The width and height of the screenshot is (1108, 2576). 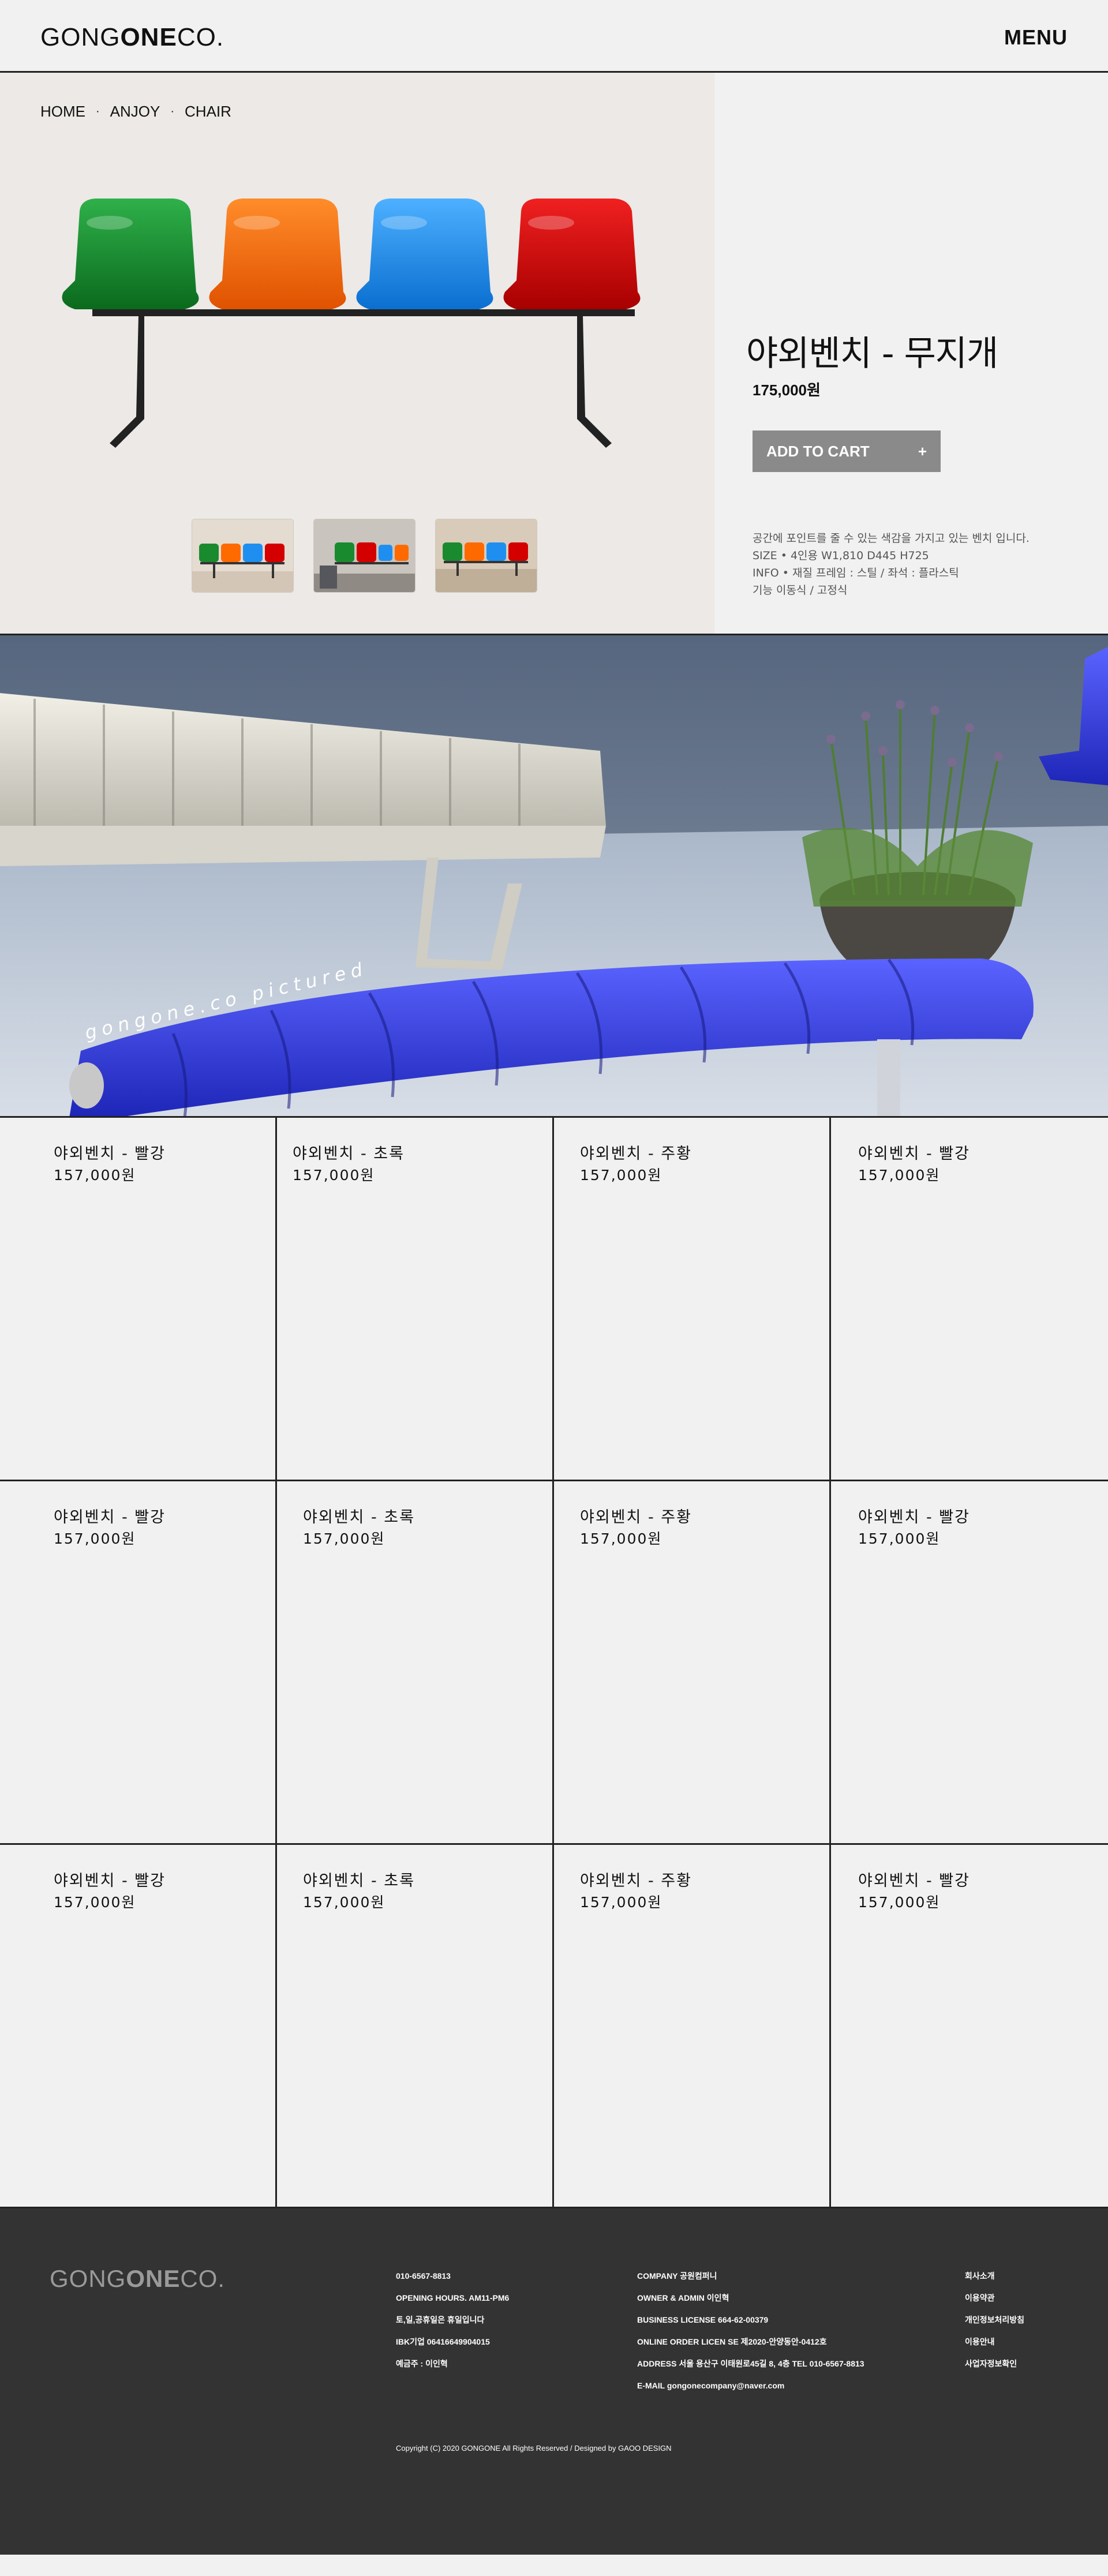 What do you see at coordinates (856, 573) in the screenshot?
I see `description-info: INFO • 재질 프레임 : 스틸 / 좌석 : 플라스틱` at bounding box center [856, 573].